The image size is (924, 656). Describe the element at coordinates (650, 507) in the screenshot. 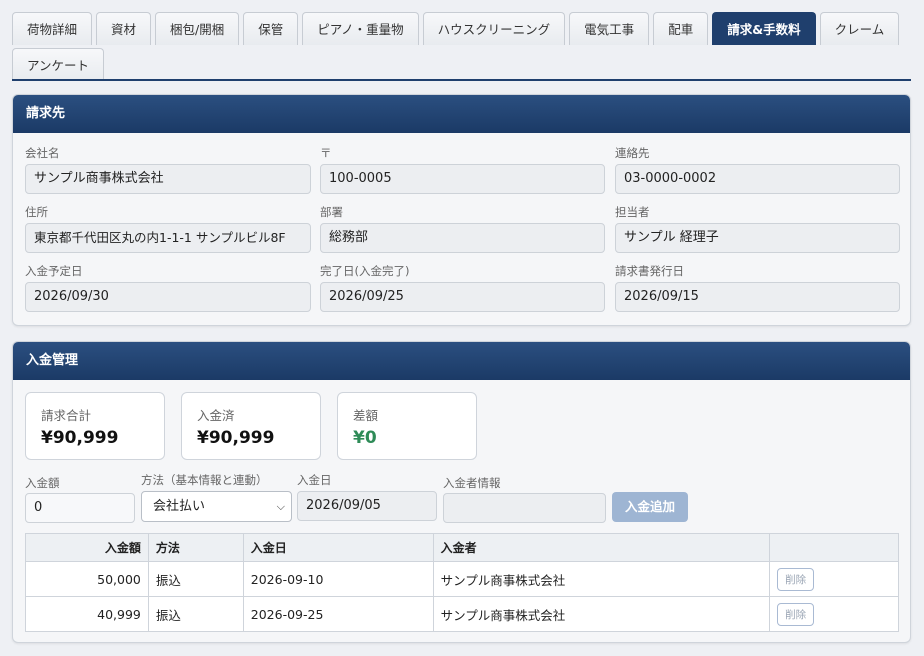

I see `add-payment-button: 入金追加` at that location.